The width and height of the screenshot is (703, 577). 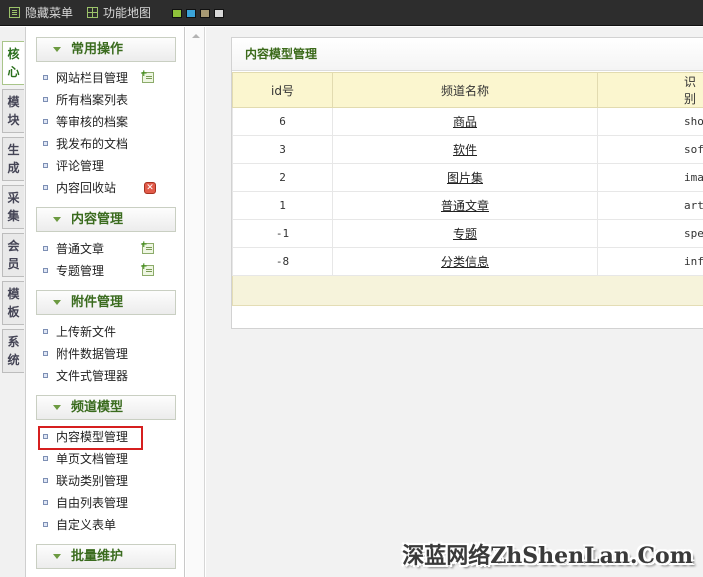 What do you see at coordinates (282, 149) in the screenshot?
I see `cell-id: 3` at bounding box center [282, 149].